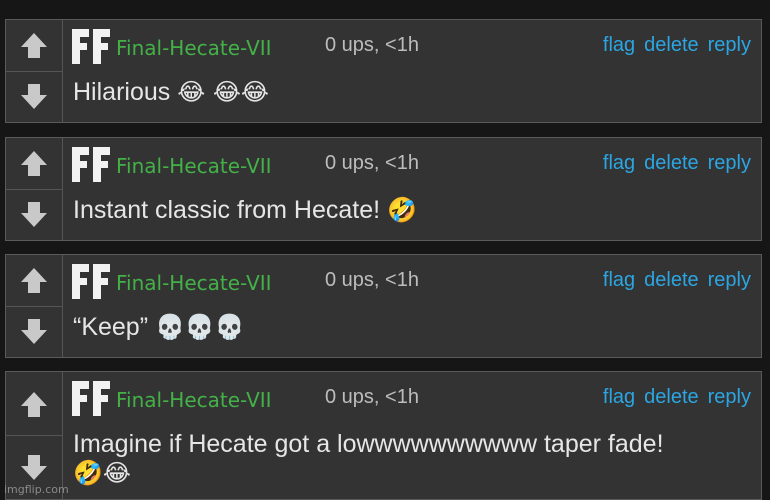 The image size is (770, 500). What do you see at coordinates (407, 327) in the screenshot?
I see `comment-text-block: “Keep” 💀💀💀` at bounding box center [407, 327].